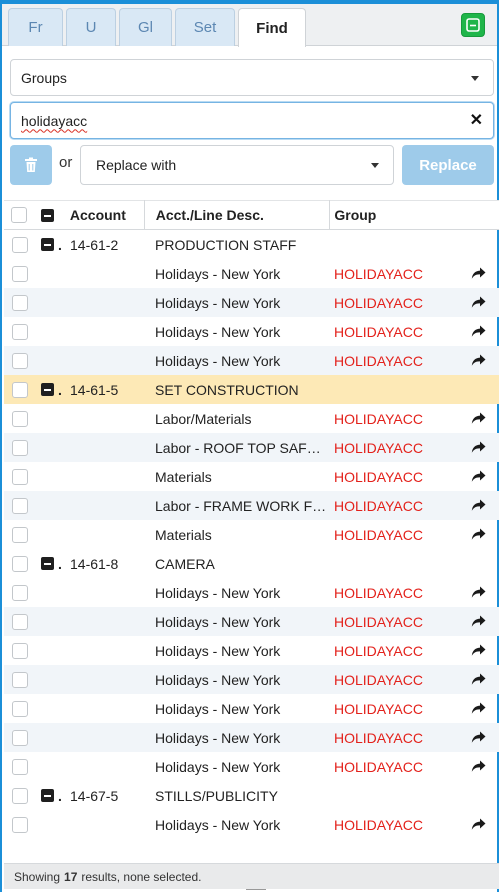  Describe the element at coordinates (242, 505) in the screenshot. I see `desc-cell: Labor - FRAME WORK FOR` at that location.